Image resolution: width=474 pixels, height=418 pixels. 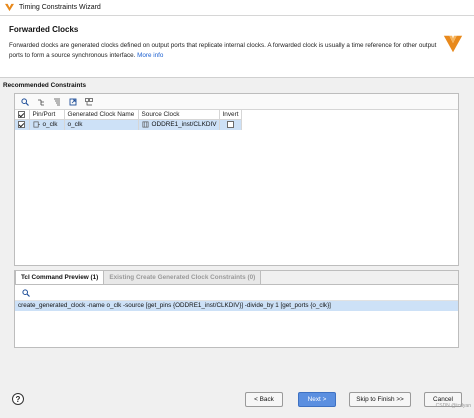 I want to click on wizard-footer: ? < Back Next > Skip to Finish >> Cancel, so click(x=237, y=401).